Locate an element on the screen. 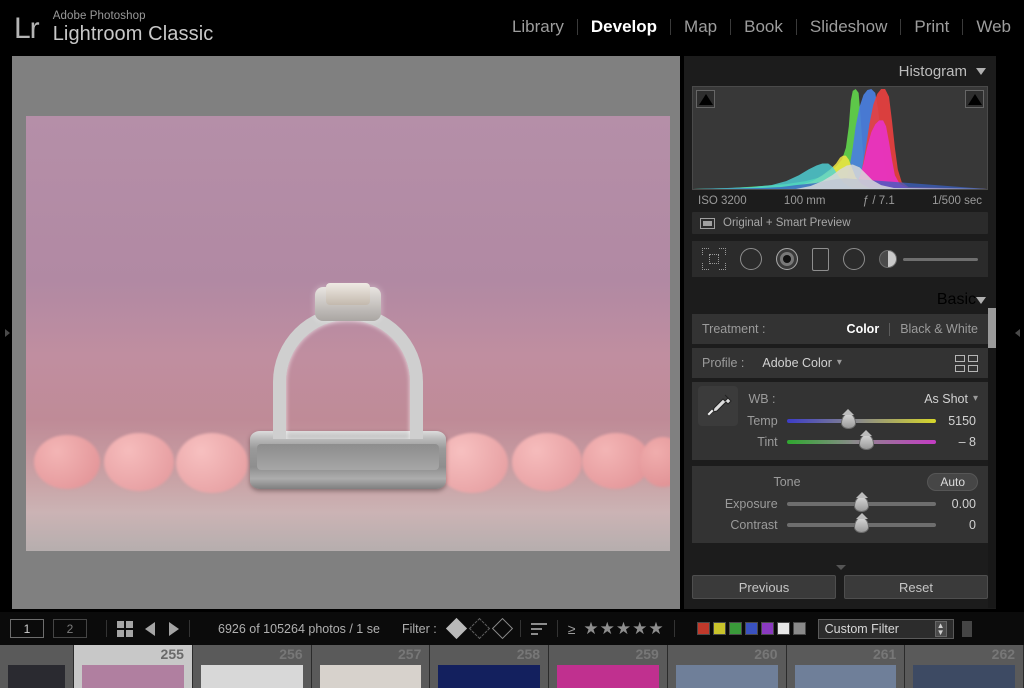 Image resolution: width=1024 pixels, height=688 pixels. module-book: Book is located at coordinates (763, 27).